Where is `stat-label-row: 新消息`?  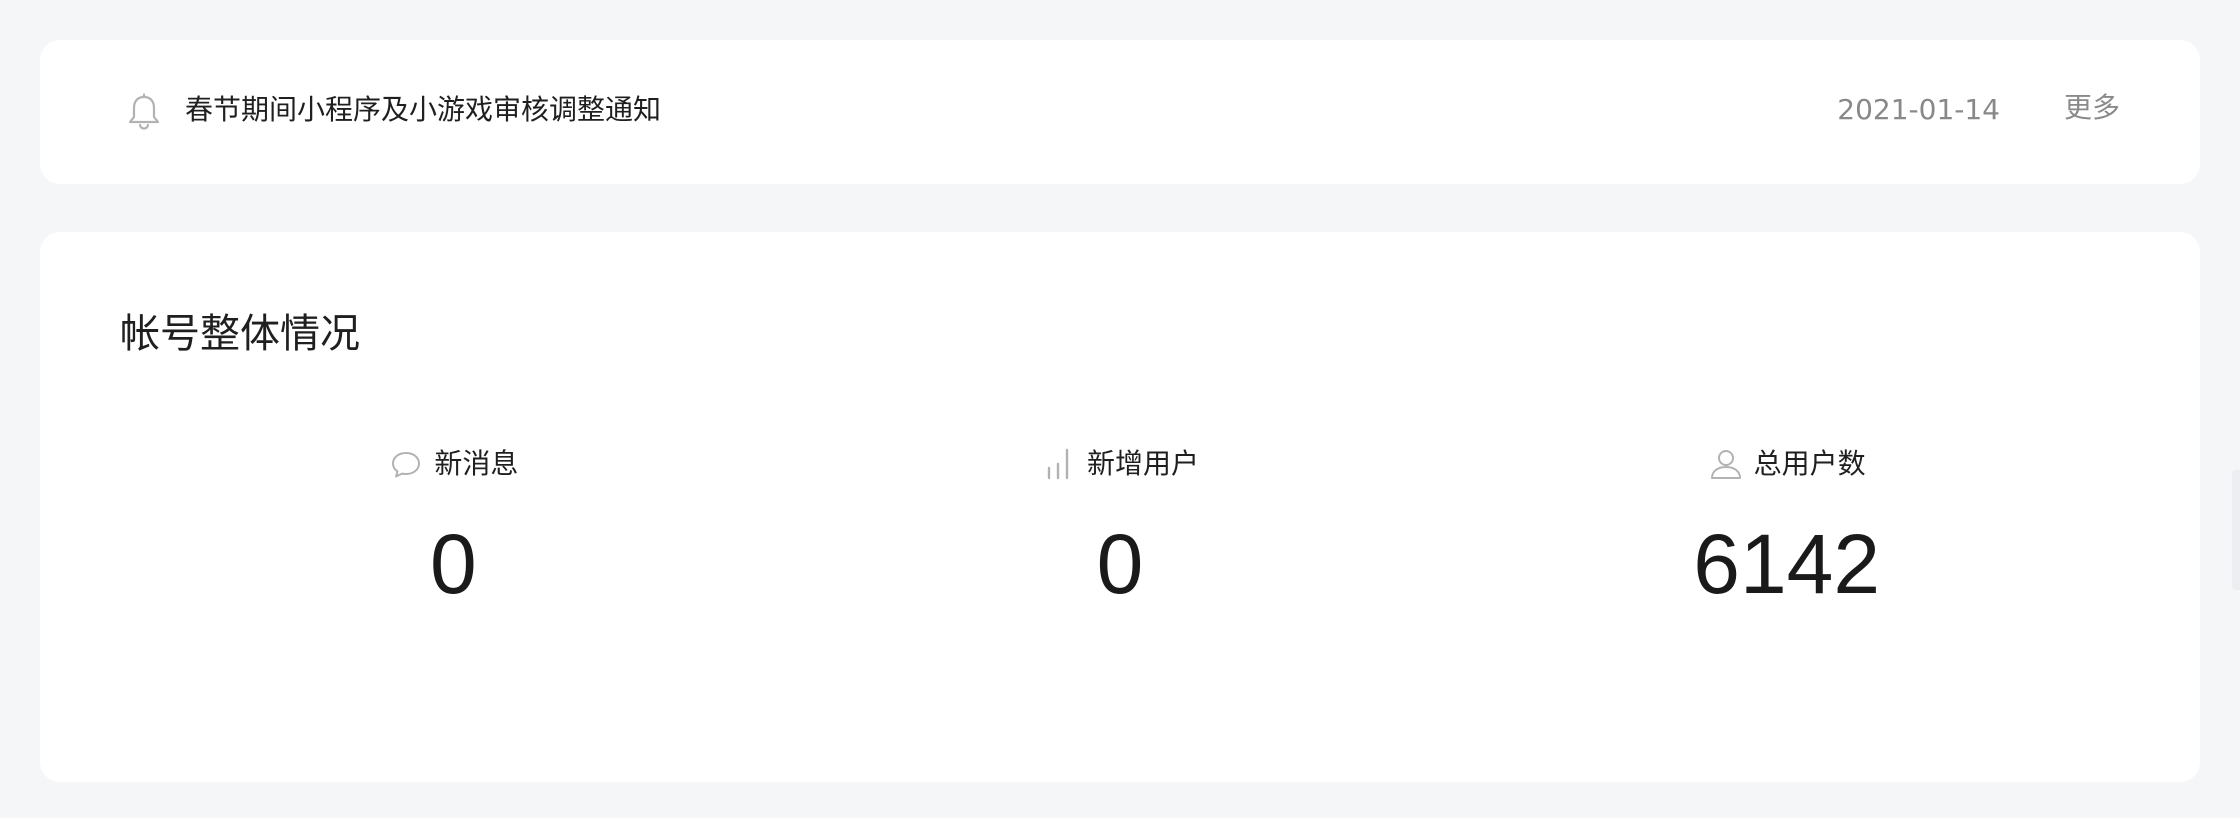
stat-label-row: 新消息 is located at coordinates (453, 464).